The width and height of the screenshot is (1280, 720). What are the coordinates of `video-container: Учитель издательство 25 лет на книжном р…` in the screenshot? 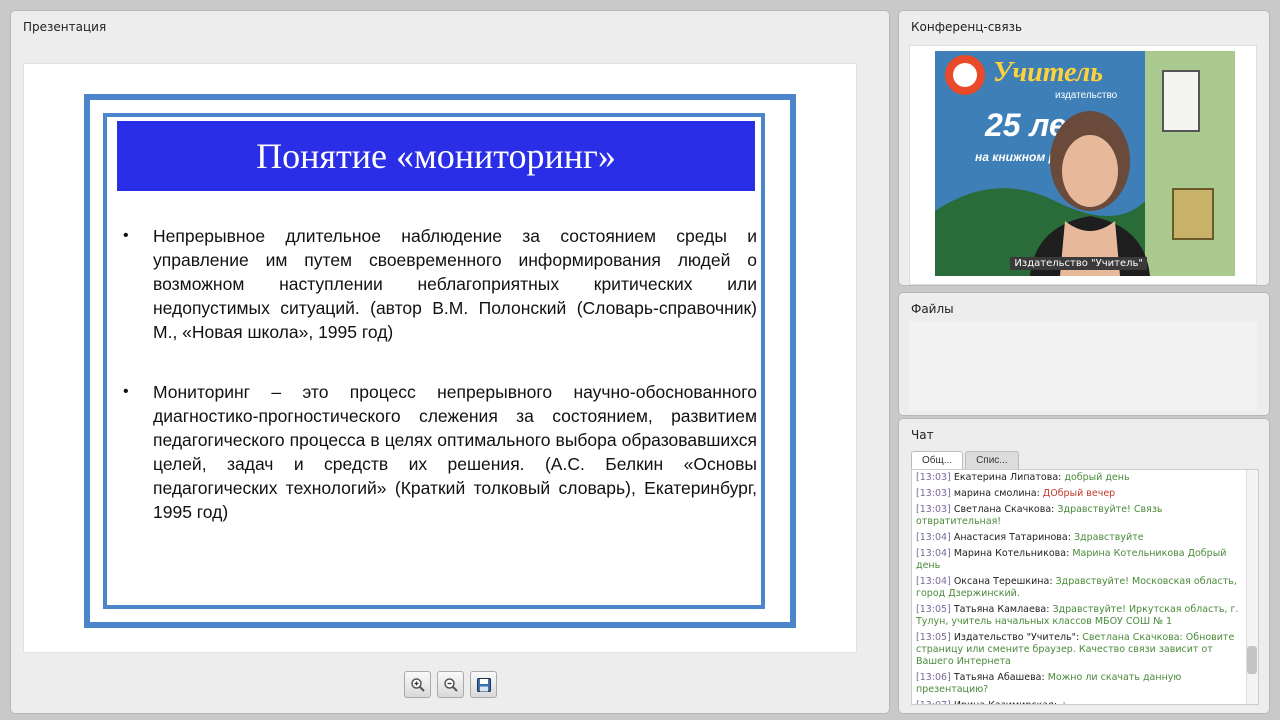 It's located at (1083, 165).